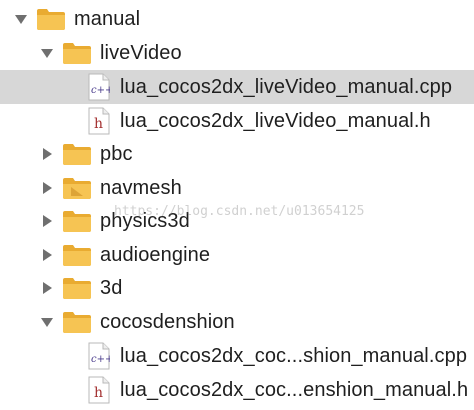 Image resolution: width=474 pixels, height=410 pixels. Describe the element at coordinates (111, 287) in the screenshot. I see `folder-label-3d: 3d` at that location.